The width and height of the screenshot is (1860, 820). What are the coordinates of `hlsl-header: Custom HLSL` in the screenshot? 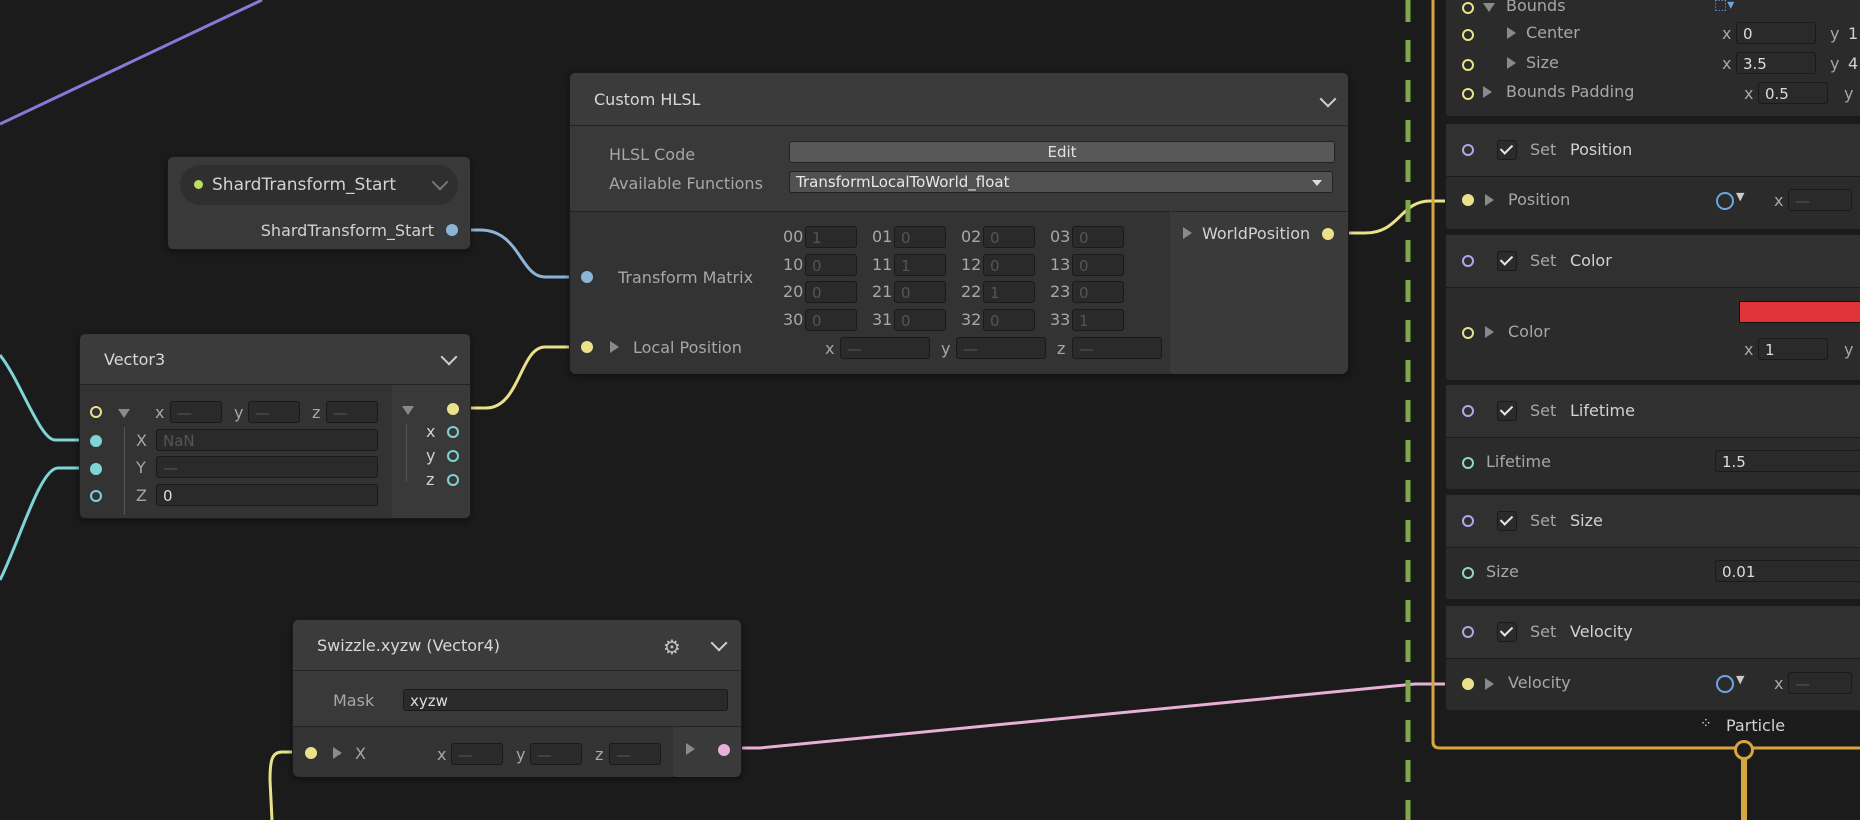 It's located at (959, 99).